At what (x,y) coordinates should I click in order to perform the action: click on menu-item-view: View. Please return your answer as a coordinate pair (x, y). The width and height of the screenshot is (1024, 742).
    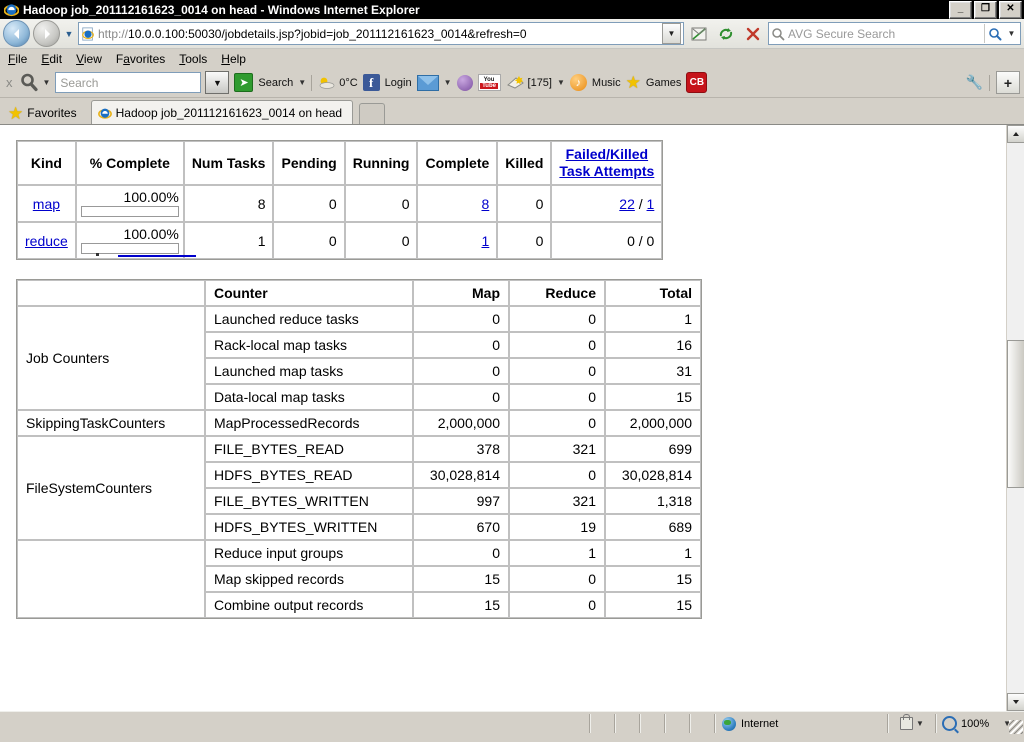
    Looking at the image, I should click on (89, 59).